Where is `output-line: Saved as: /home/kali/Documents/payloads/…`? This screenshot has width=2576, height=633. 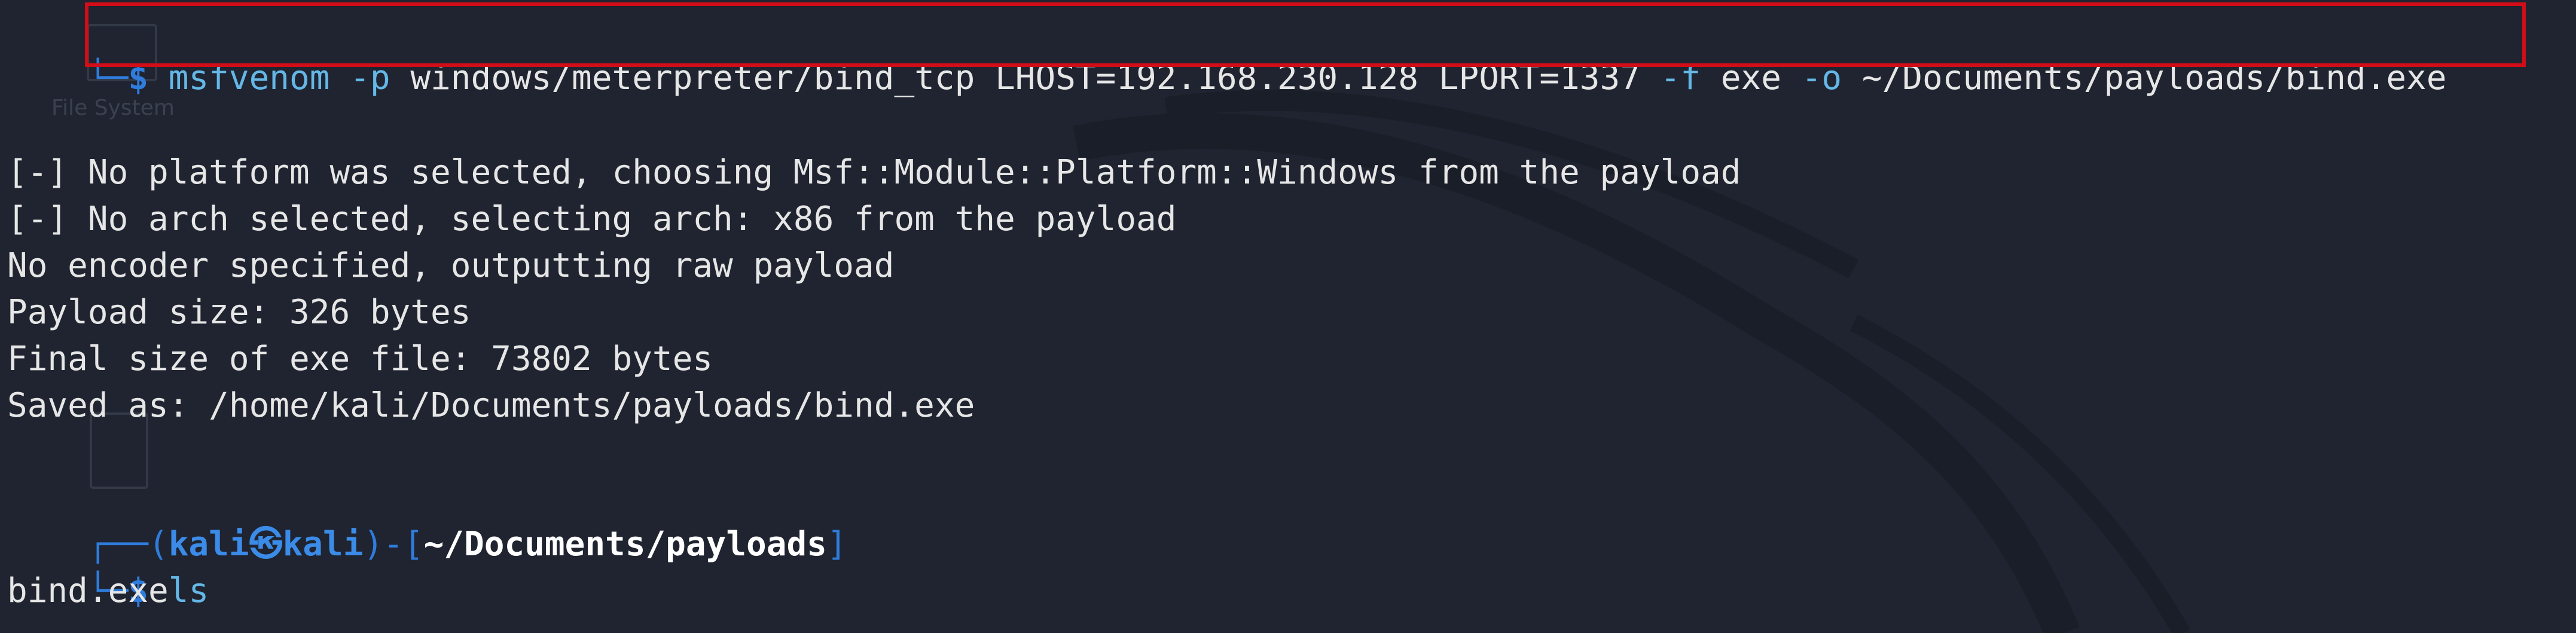
output-line: Saved as: /home/kali/Documents/payloads/… is located at coordinates (491, 405).